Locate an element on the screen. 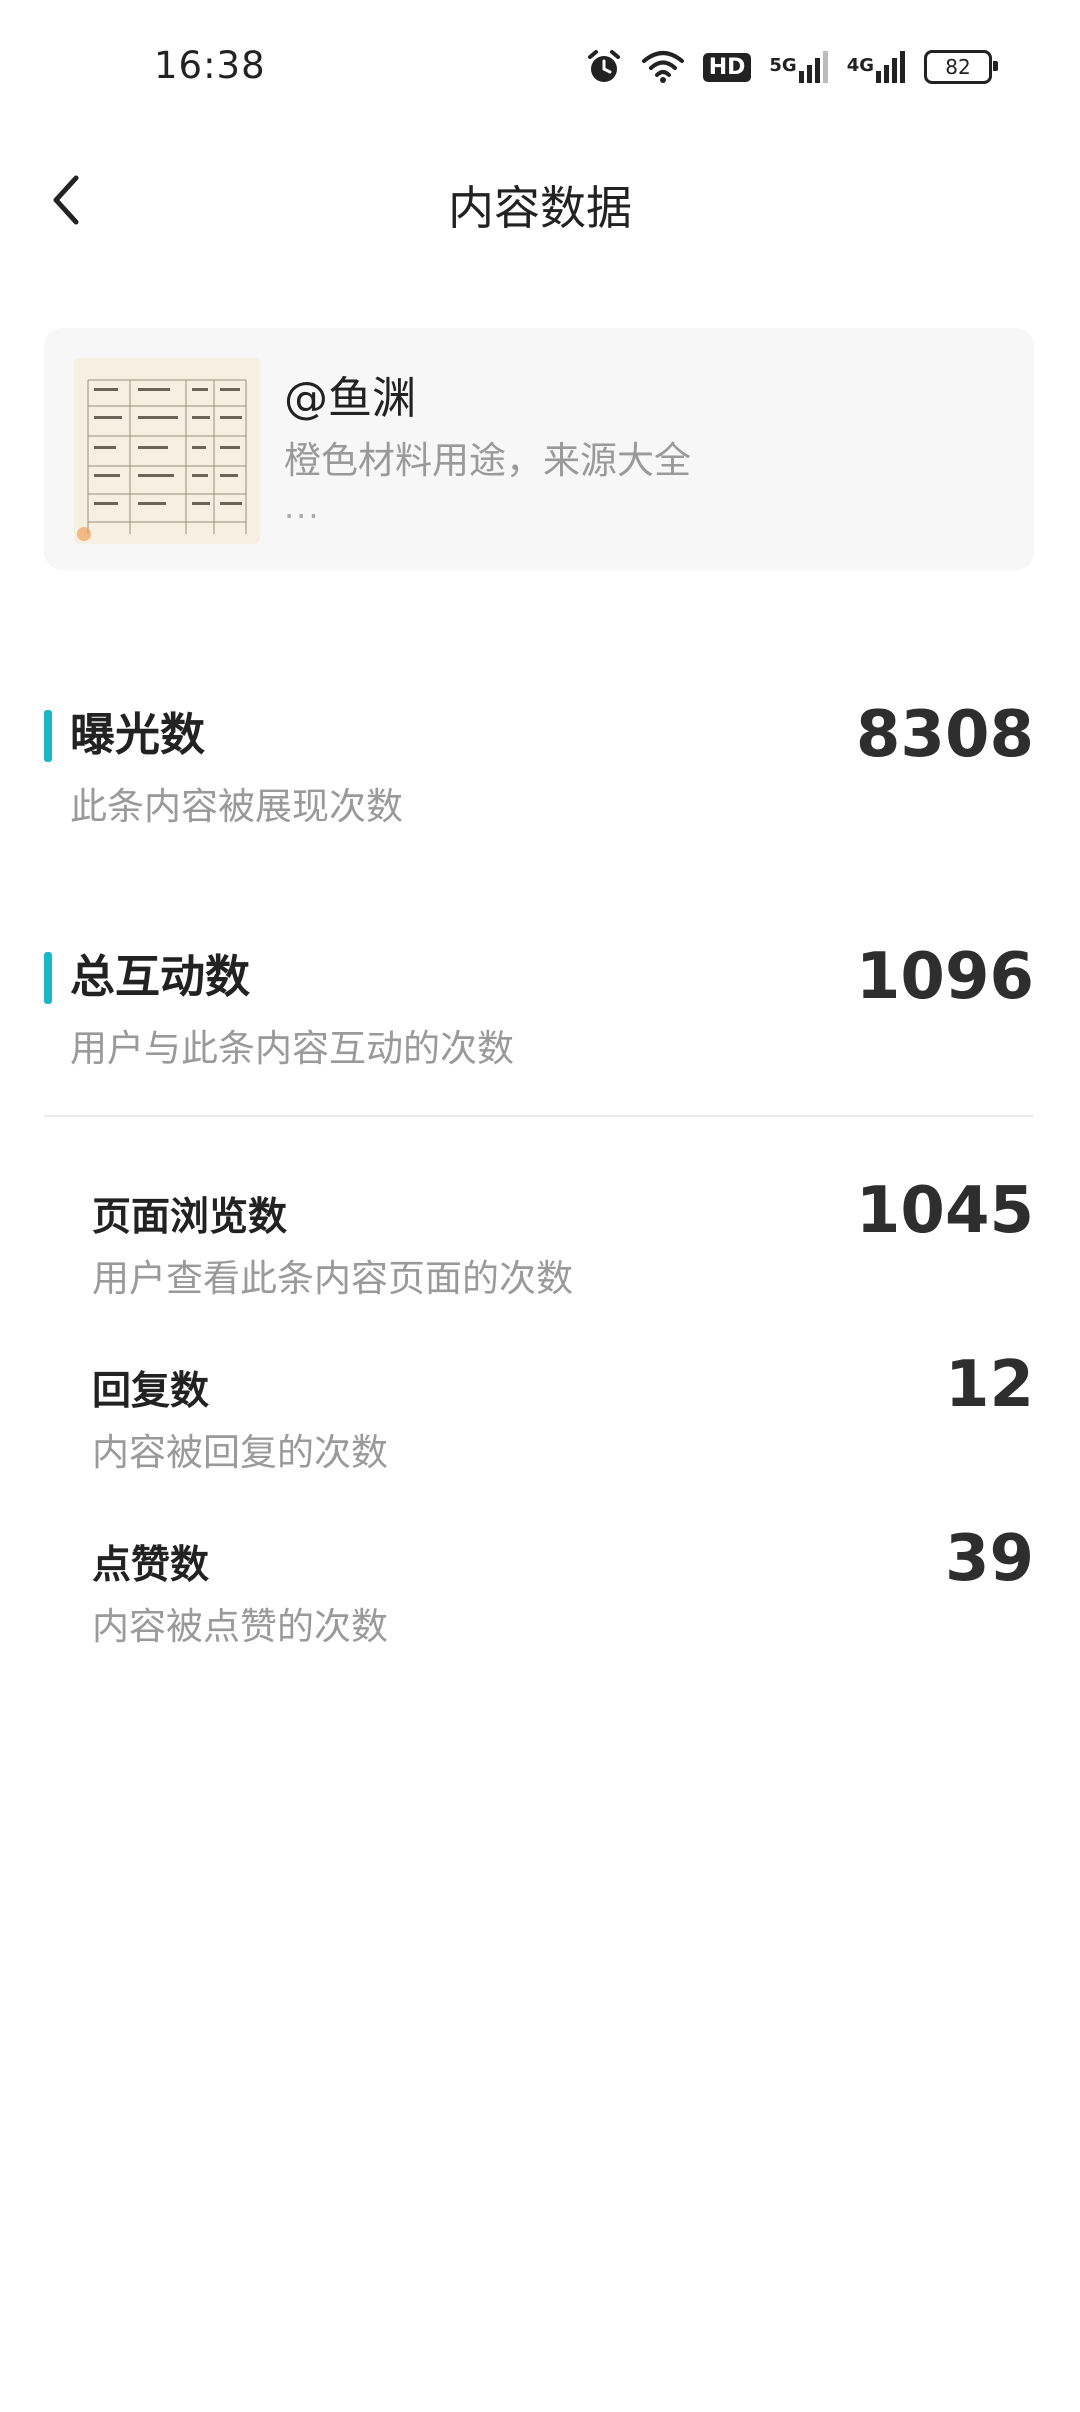  page-title: 内容数据 is located at coordinates (540, 208).